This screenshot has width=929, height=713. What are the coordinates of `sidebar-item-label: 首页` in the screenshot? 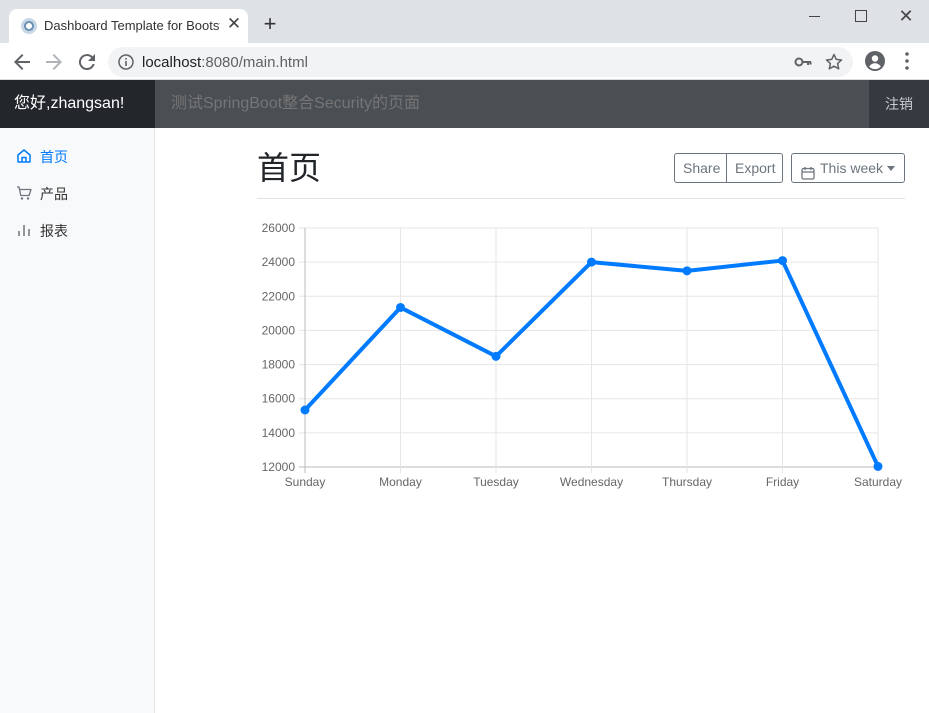 It's located at (54, 157).